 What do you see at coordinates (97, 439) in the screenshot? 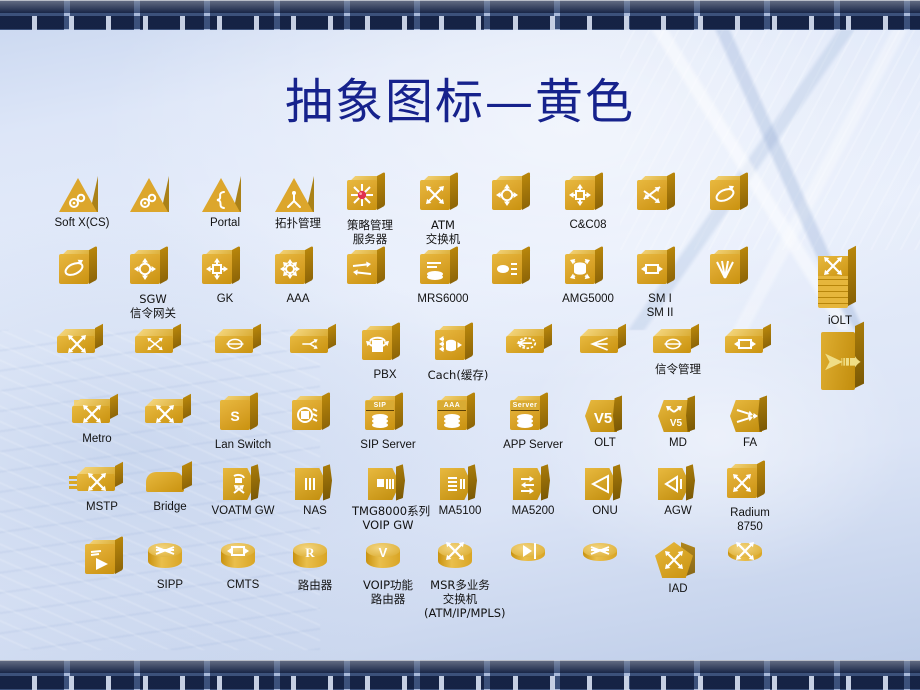
I see `icon-label: Metro` at bounding box center [97, 439].